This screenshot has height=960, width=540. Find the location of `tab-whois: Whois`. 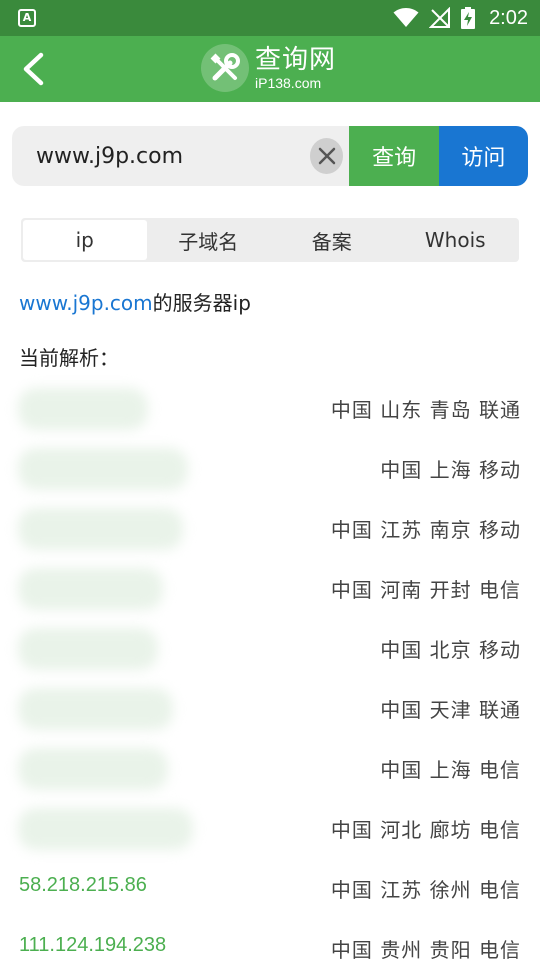

tab-whois: Whois is located at coordinates (456, 240).